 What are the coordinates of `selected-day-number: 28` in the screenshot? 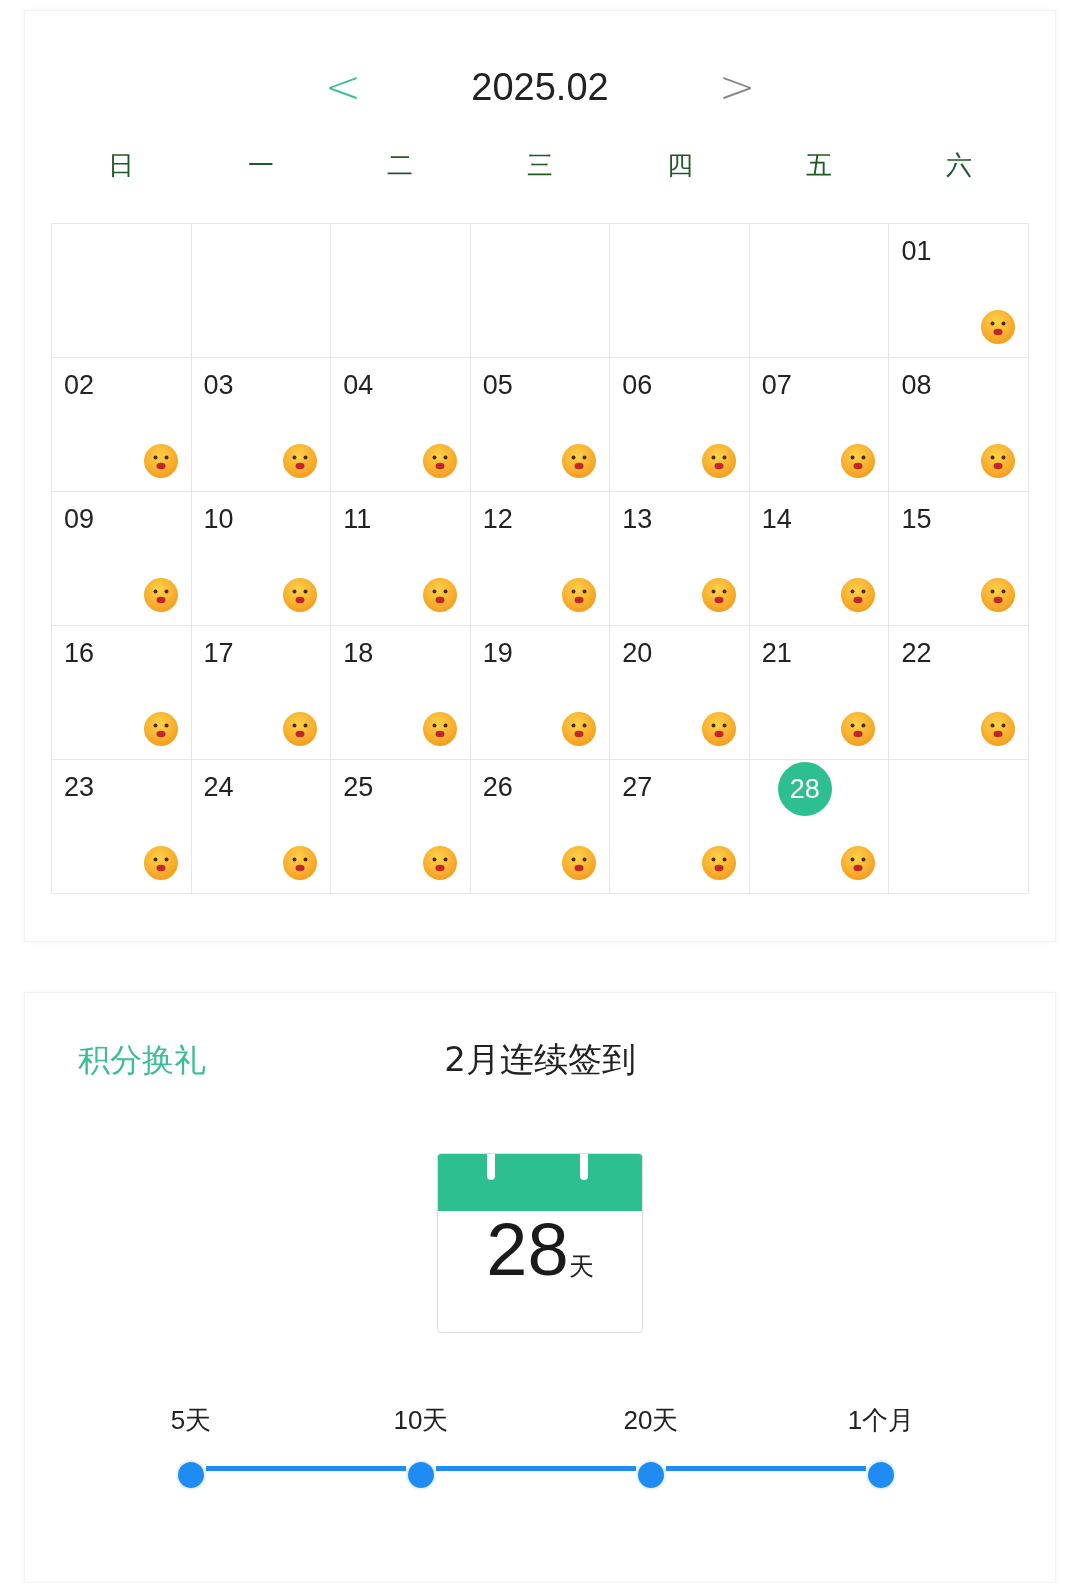 It's located at (804, 789).